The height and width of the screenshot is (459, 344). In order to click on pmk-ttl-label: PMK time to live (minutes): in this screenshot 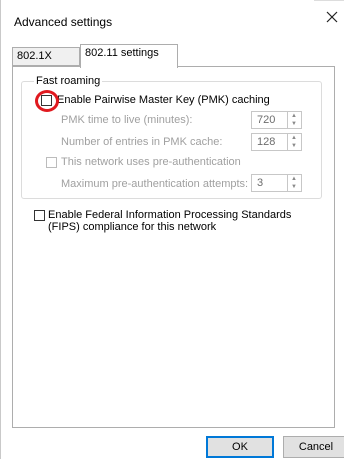, I will do `click(127, 120)`.